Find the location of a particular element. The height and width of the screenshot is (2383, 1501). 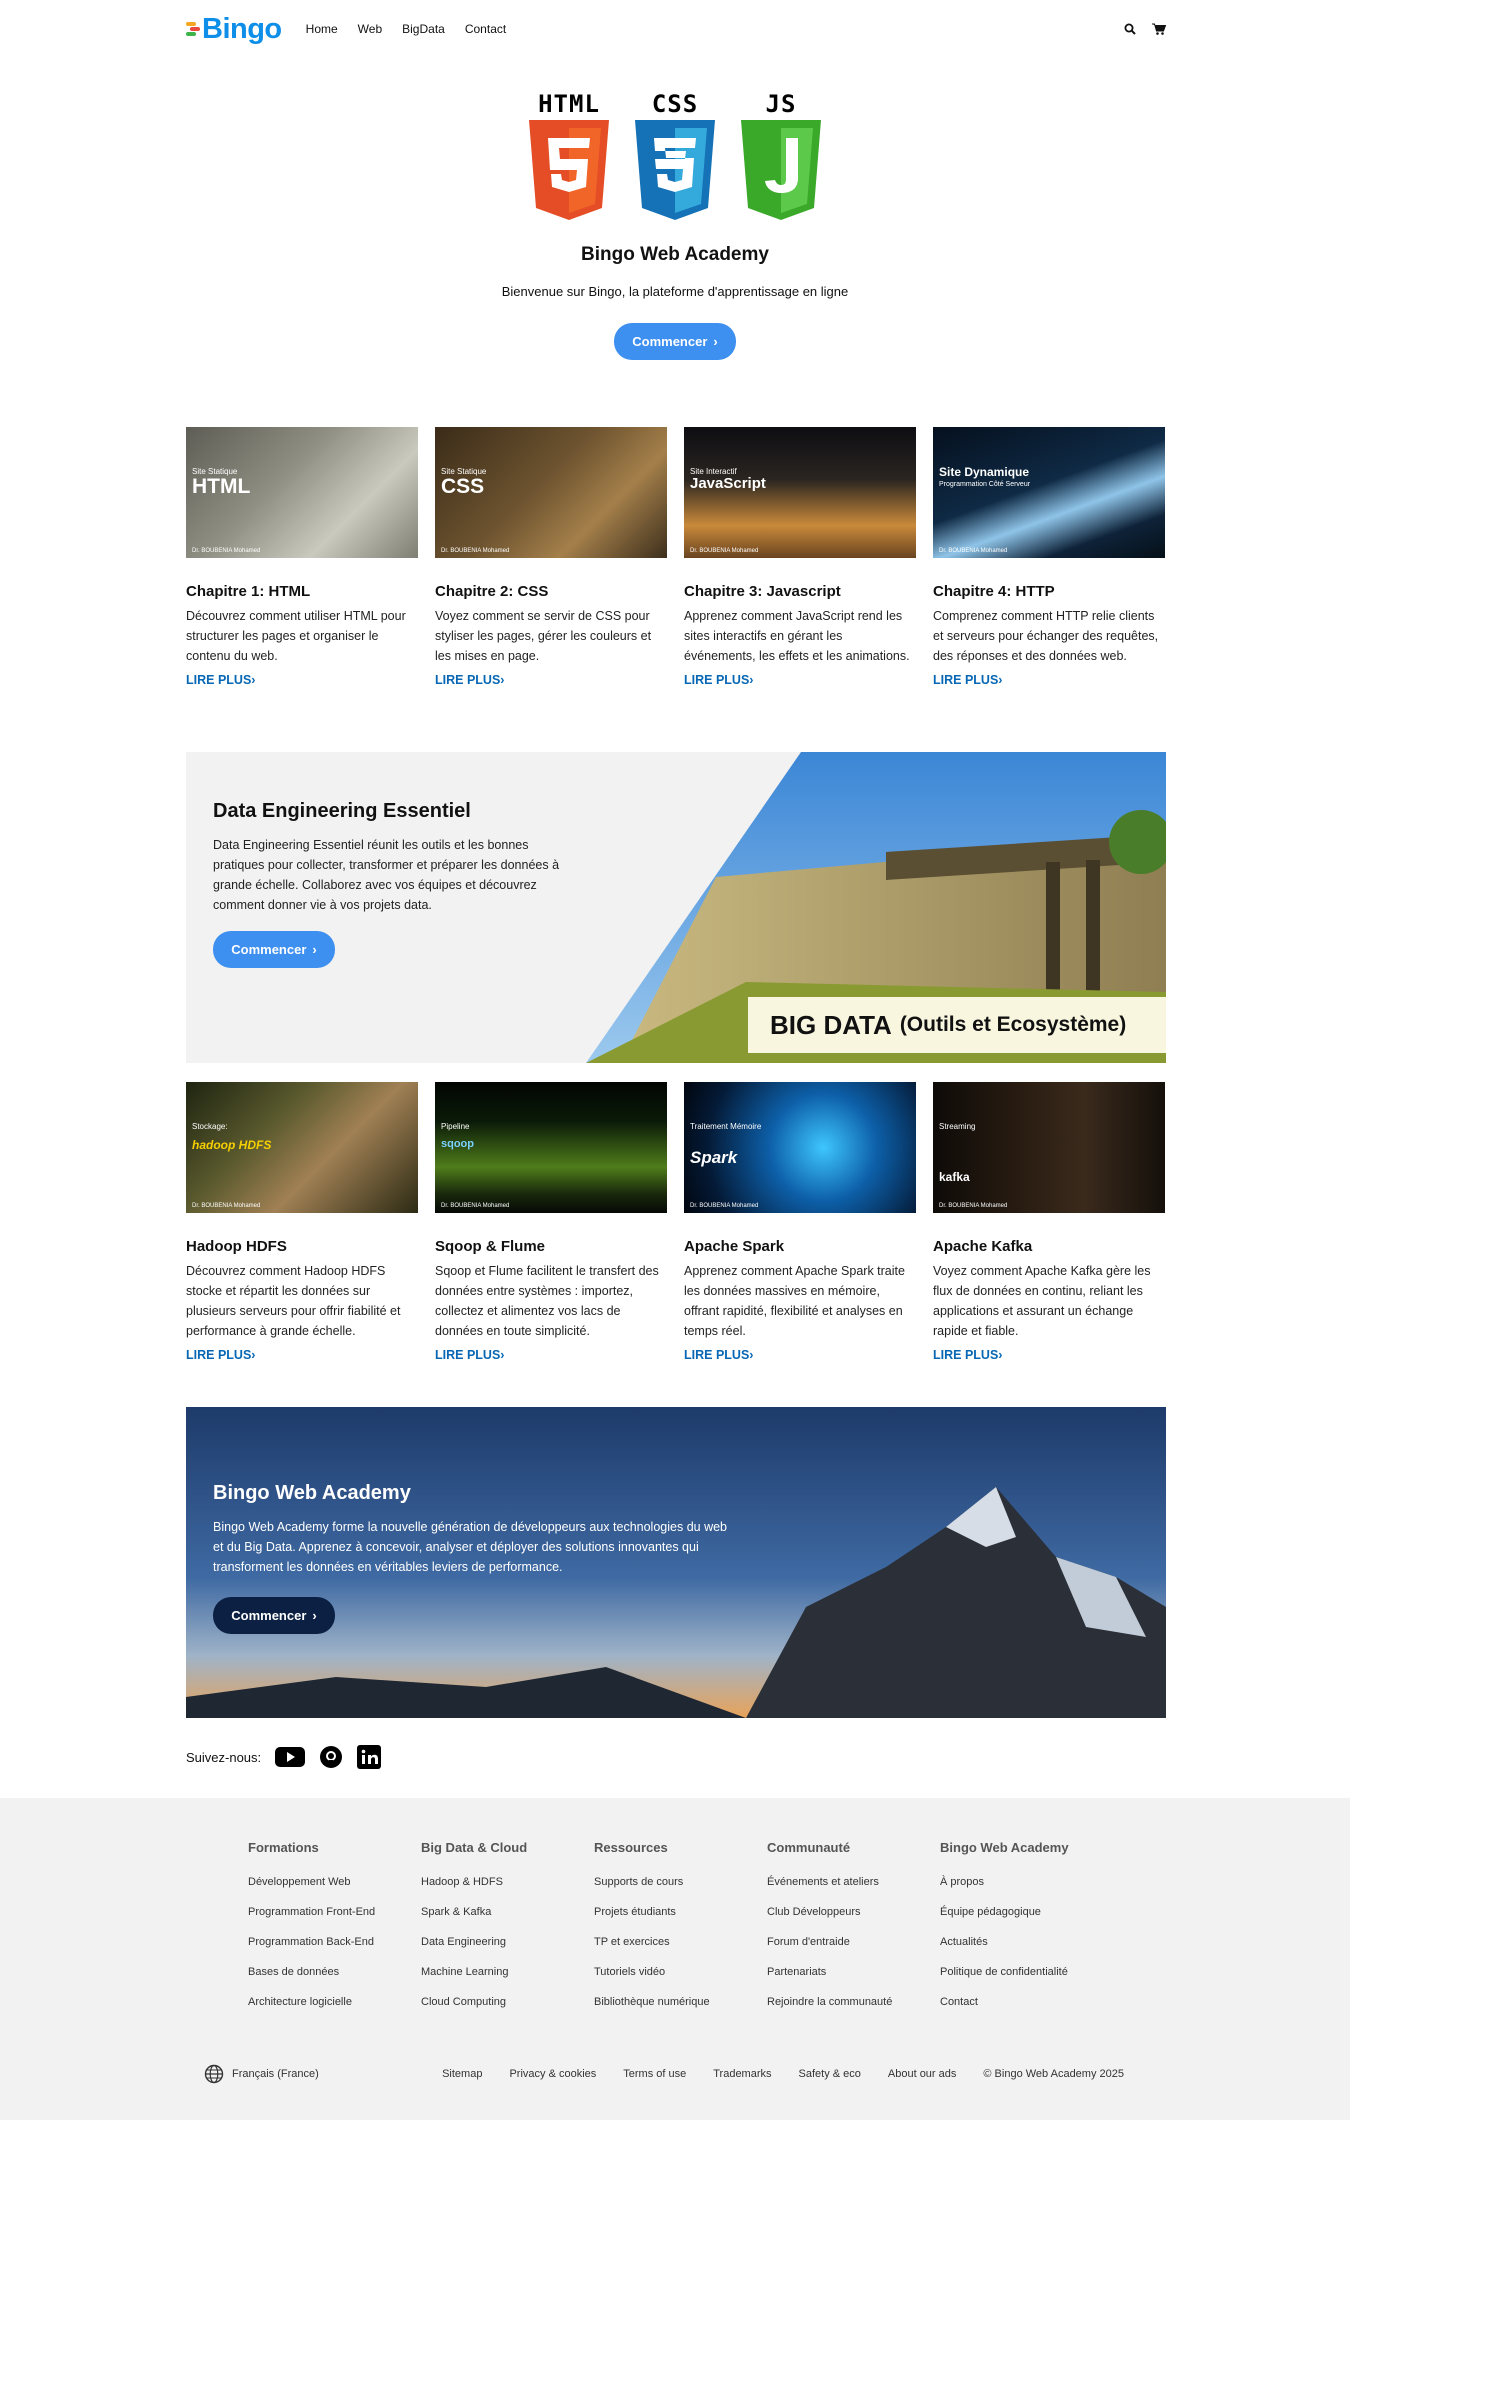

locale-selector: Français (France) is located at coordinates (261, 2074).